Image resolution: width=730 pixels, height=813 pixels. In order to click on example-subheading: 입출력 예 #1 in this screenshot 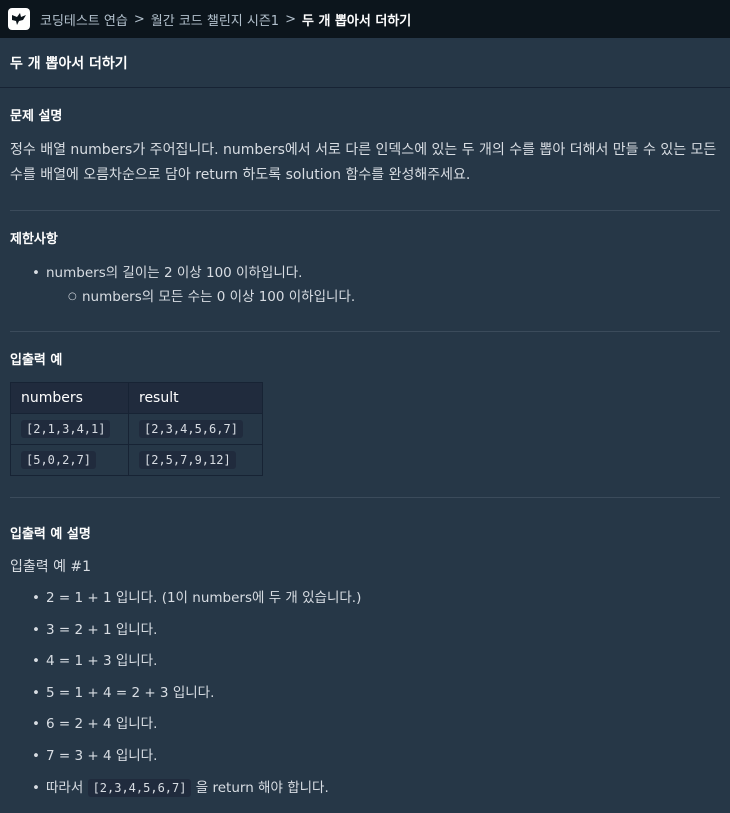, I will do `click(51, 567)`.